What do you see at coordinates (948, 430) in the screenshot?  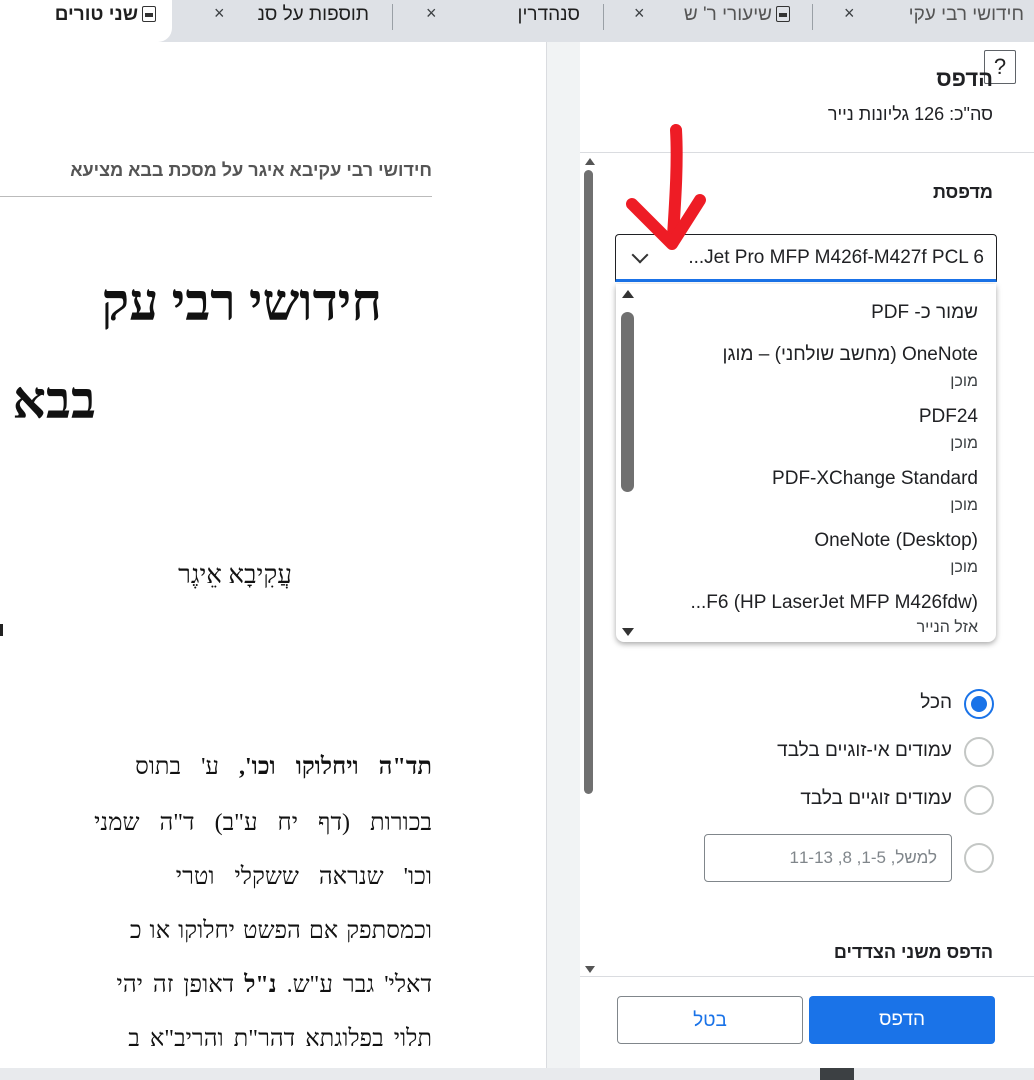 I see `printer-option-pdf24: PDF24 מוכן` at bounding box center [948, 430].